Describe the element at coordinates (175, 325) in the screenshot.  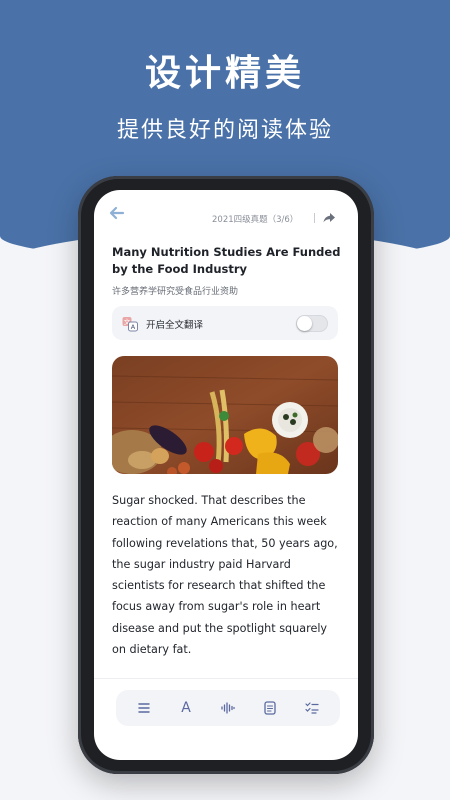
I see `translate-label: 开启全文翻译` at that location.